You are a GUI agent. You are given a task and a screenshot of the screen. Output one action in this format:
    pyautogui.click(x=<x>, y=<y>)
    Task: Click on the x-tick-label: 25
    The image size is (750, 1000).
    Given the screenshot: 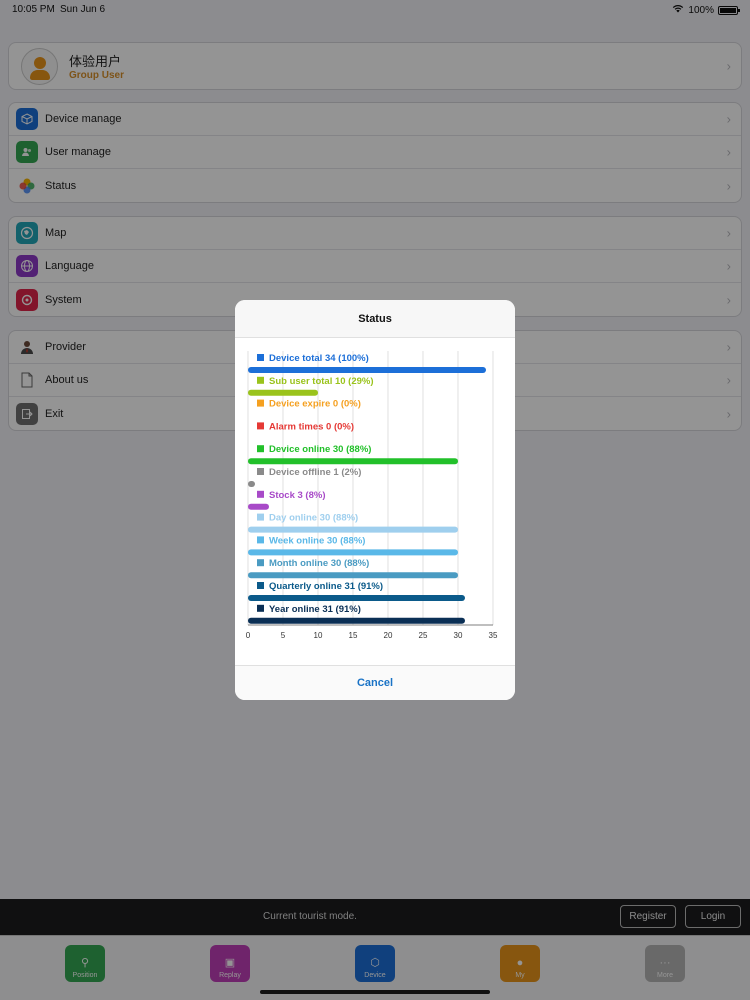 What is the action you would take?
    pyautogui.click(x=423, y=635)
    